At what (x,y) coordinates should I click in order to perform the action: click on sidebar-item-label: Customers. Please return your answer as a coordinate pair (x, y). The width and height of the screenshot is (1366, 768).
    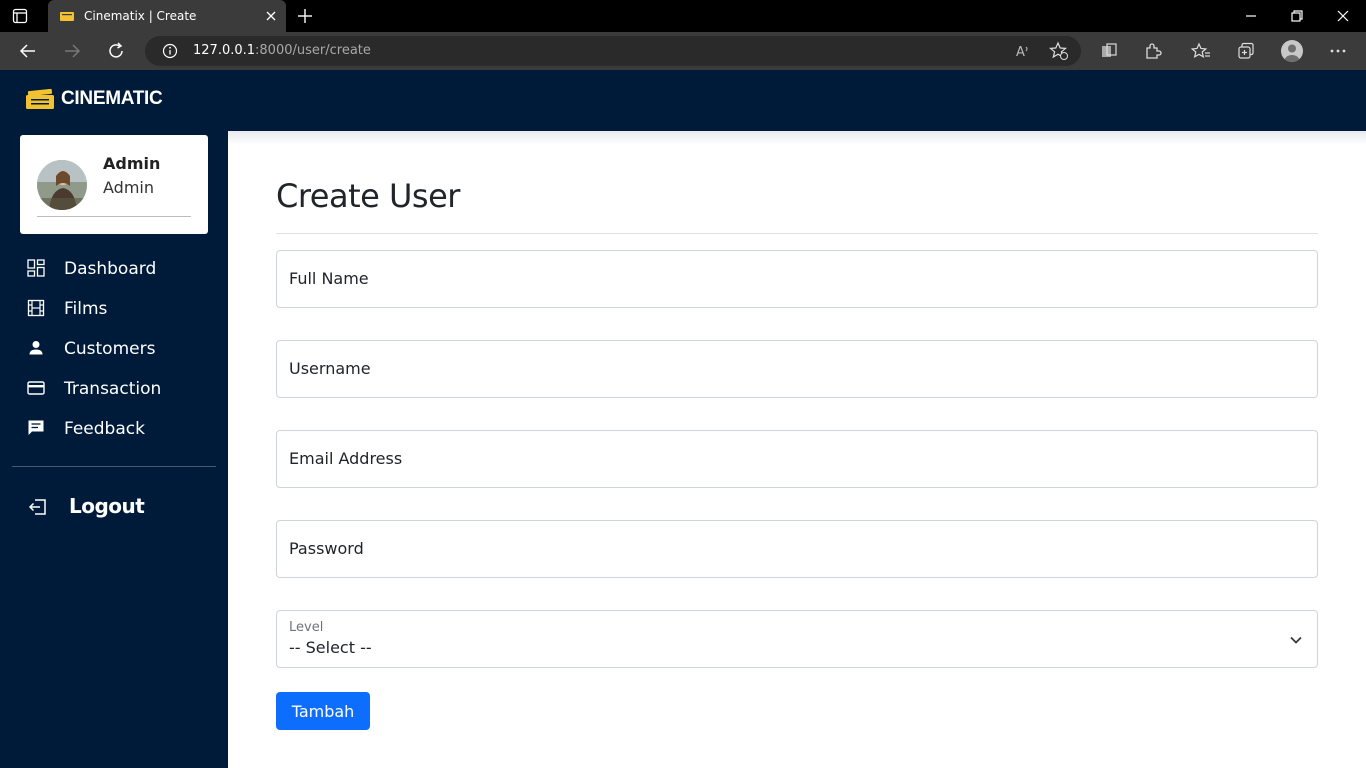
    Looking at the image, I should click on (110, 349).